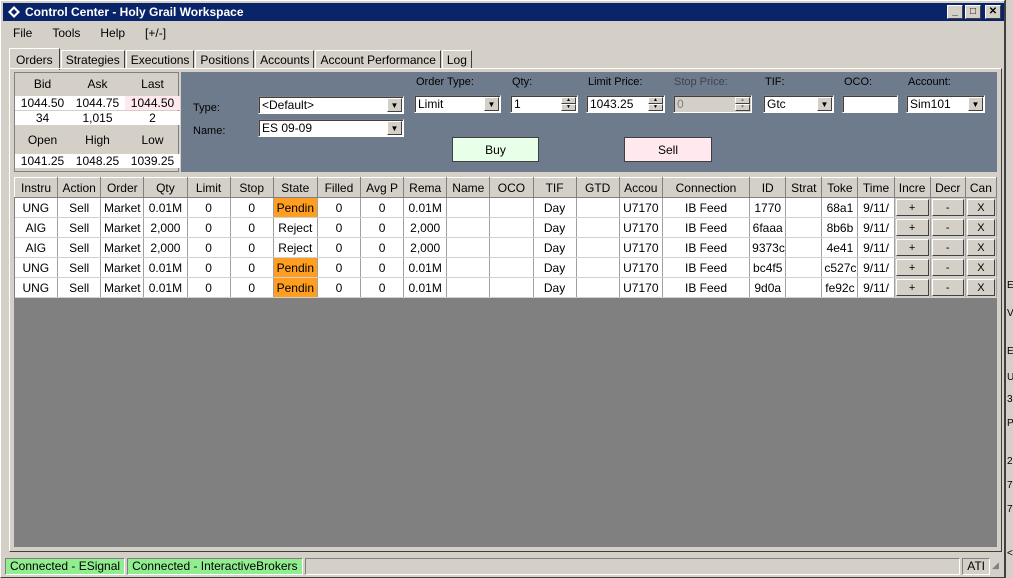 The width and height of the screenshot is (1013, 578). Describe the element at coordinates (285, 59) in the screenshot. I see `tab-accounts: Accounts` at that location.